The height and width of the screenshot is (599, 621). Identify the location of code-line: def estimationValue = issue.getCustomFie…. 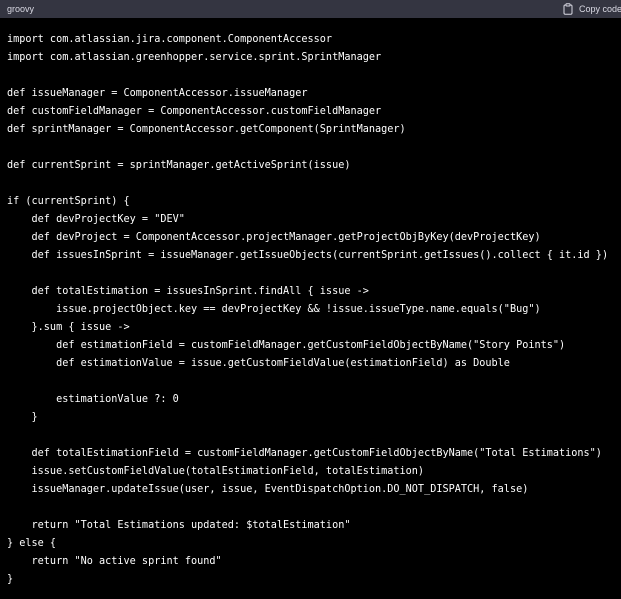
(258, 363).